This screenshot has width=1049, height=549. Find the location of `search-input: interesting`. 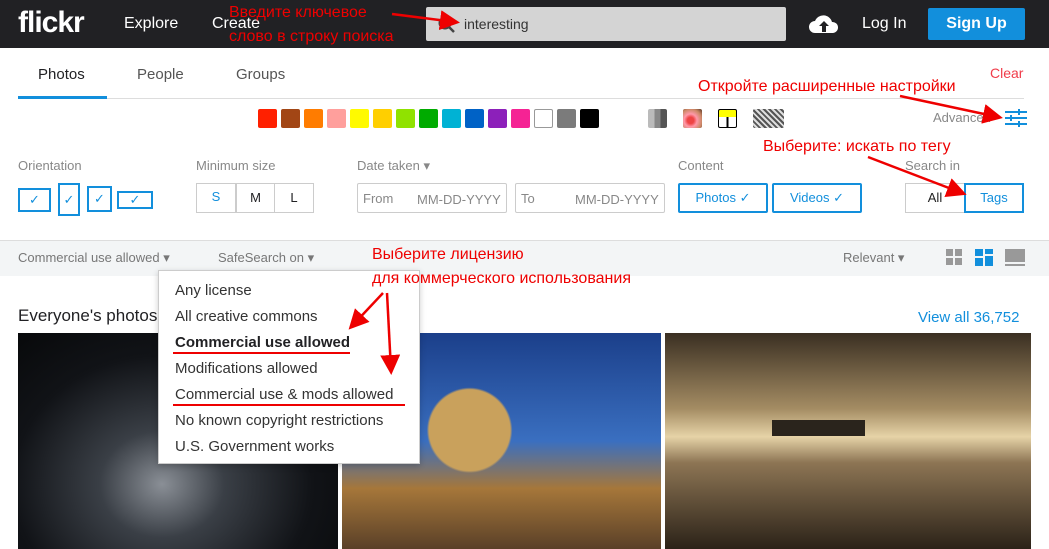

search-input: interesting is located at coordinates (606, 24).